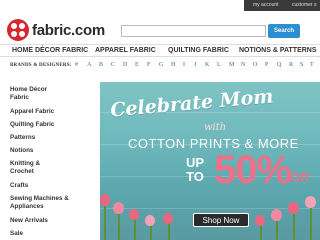 This screenshot has height=240, width=320. Describe the element at coordinates (266, 5) in the screenshot. I see `my-account-link: my account` at that location.